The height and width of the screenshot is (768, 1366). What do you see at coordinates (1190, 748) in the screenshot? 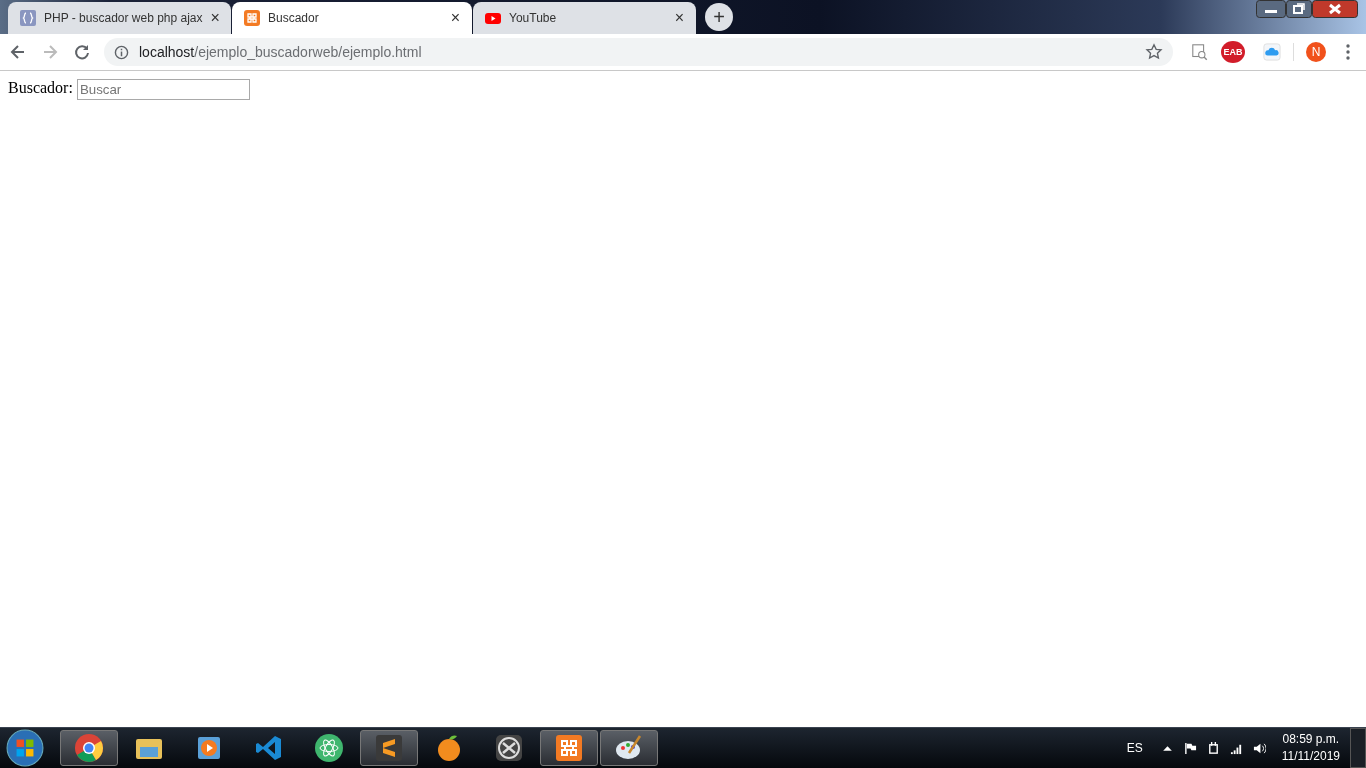
I see `flag-icon` at bounding box center [1190, 748].